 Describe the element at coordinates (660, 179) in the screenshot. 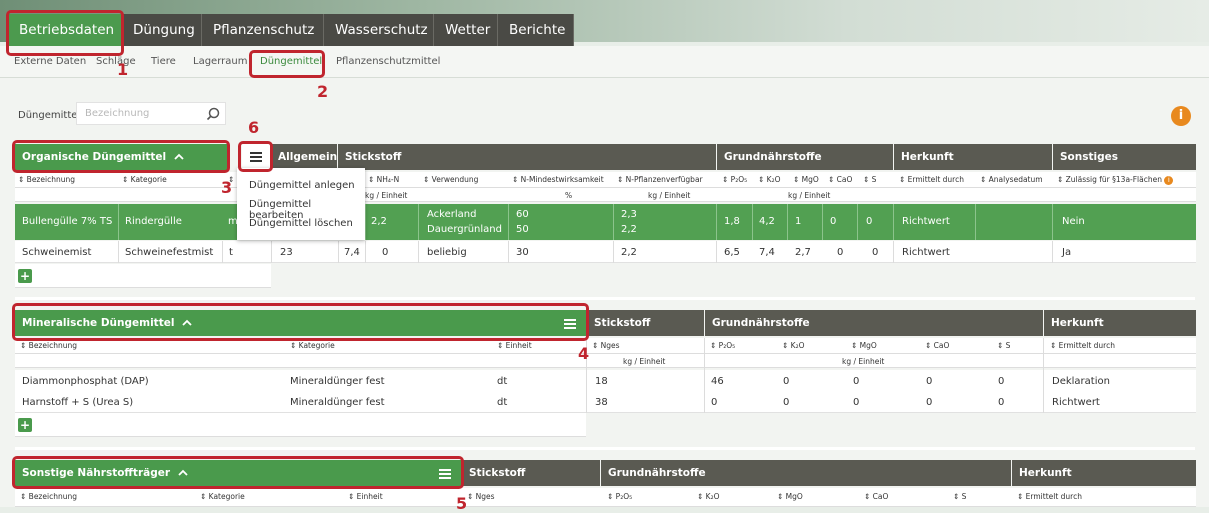

I see `col-n-pflanzenverfuegbar: ⇕ N-Pflanzenverfügbar` at that location.